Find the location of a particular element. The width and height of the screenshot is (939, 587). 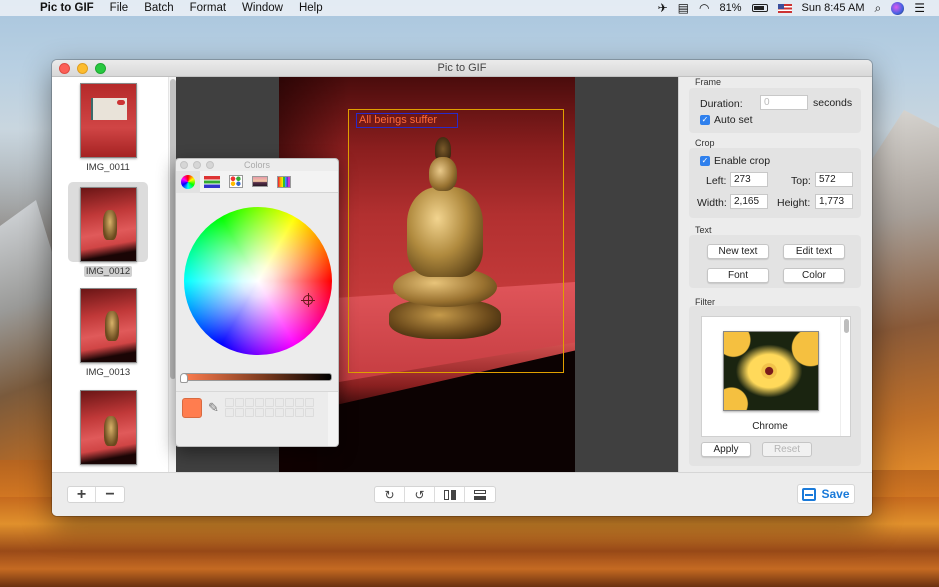

panel-close-button is located at coordinates (184, 165).